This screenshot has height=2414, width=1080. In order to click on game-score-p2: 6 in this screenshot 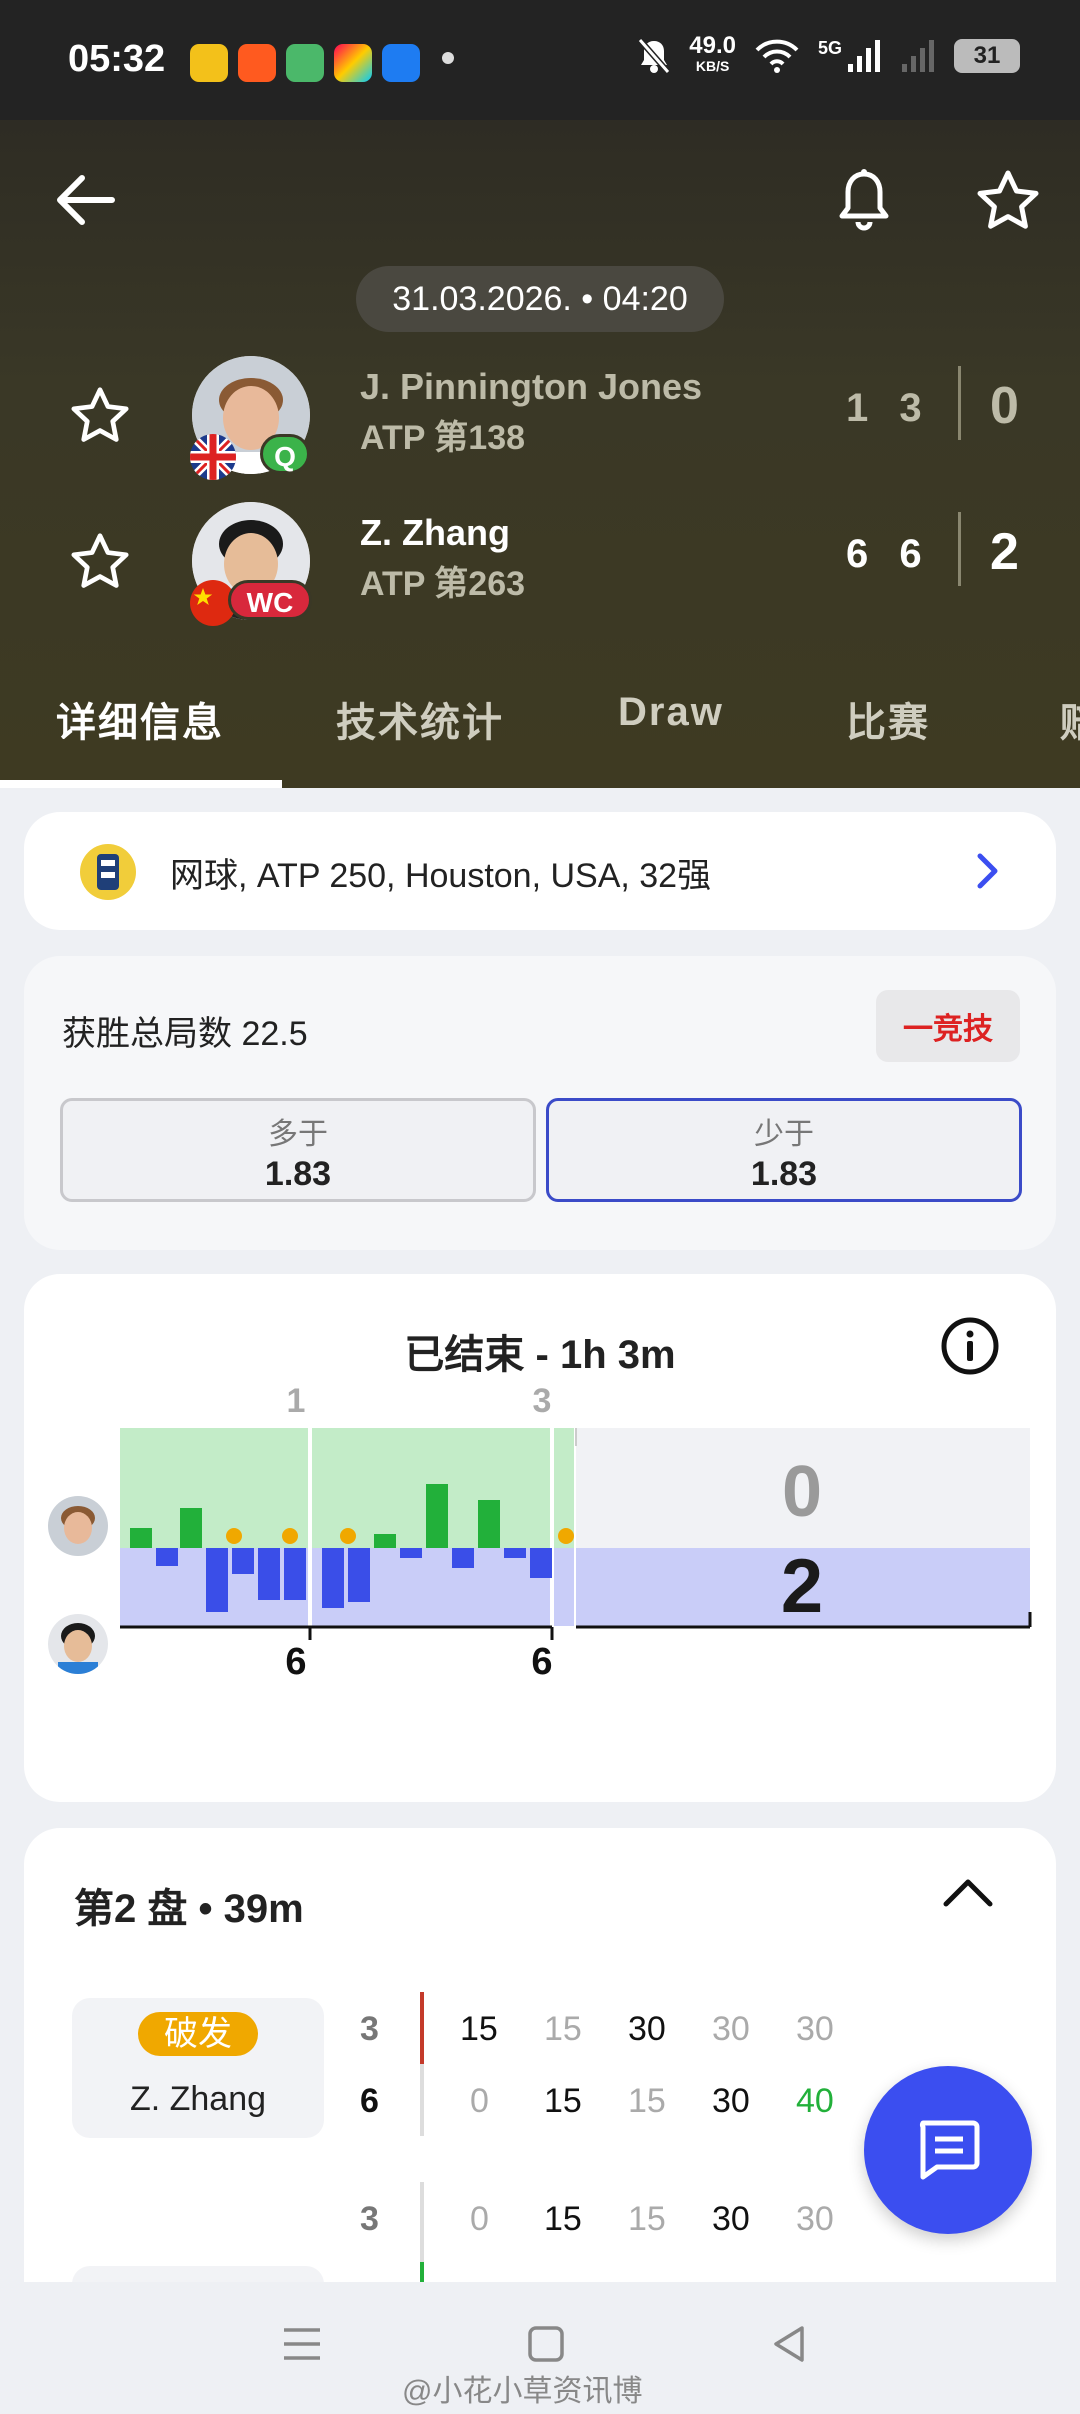, I will do `click(369, 2101)`.